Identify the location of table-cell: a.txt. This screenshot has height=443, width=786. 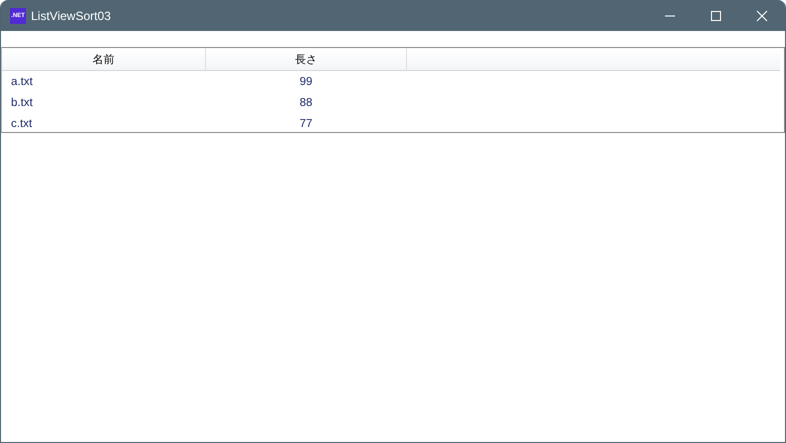
(22, 82).